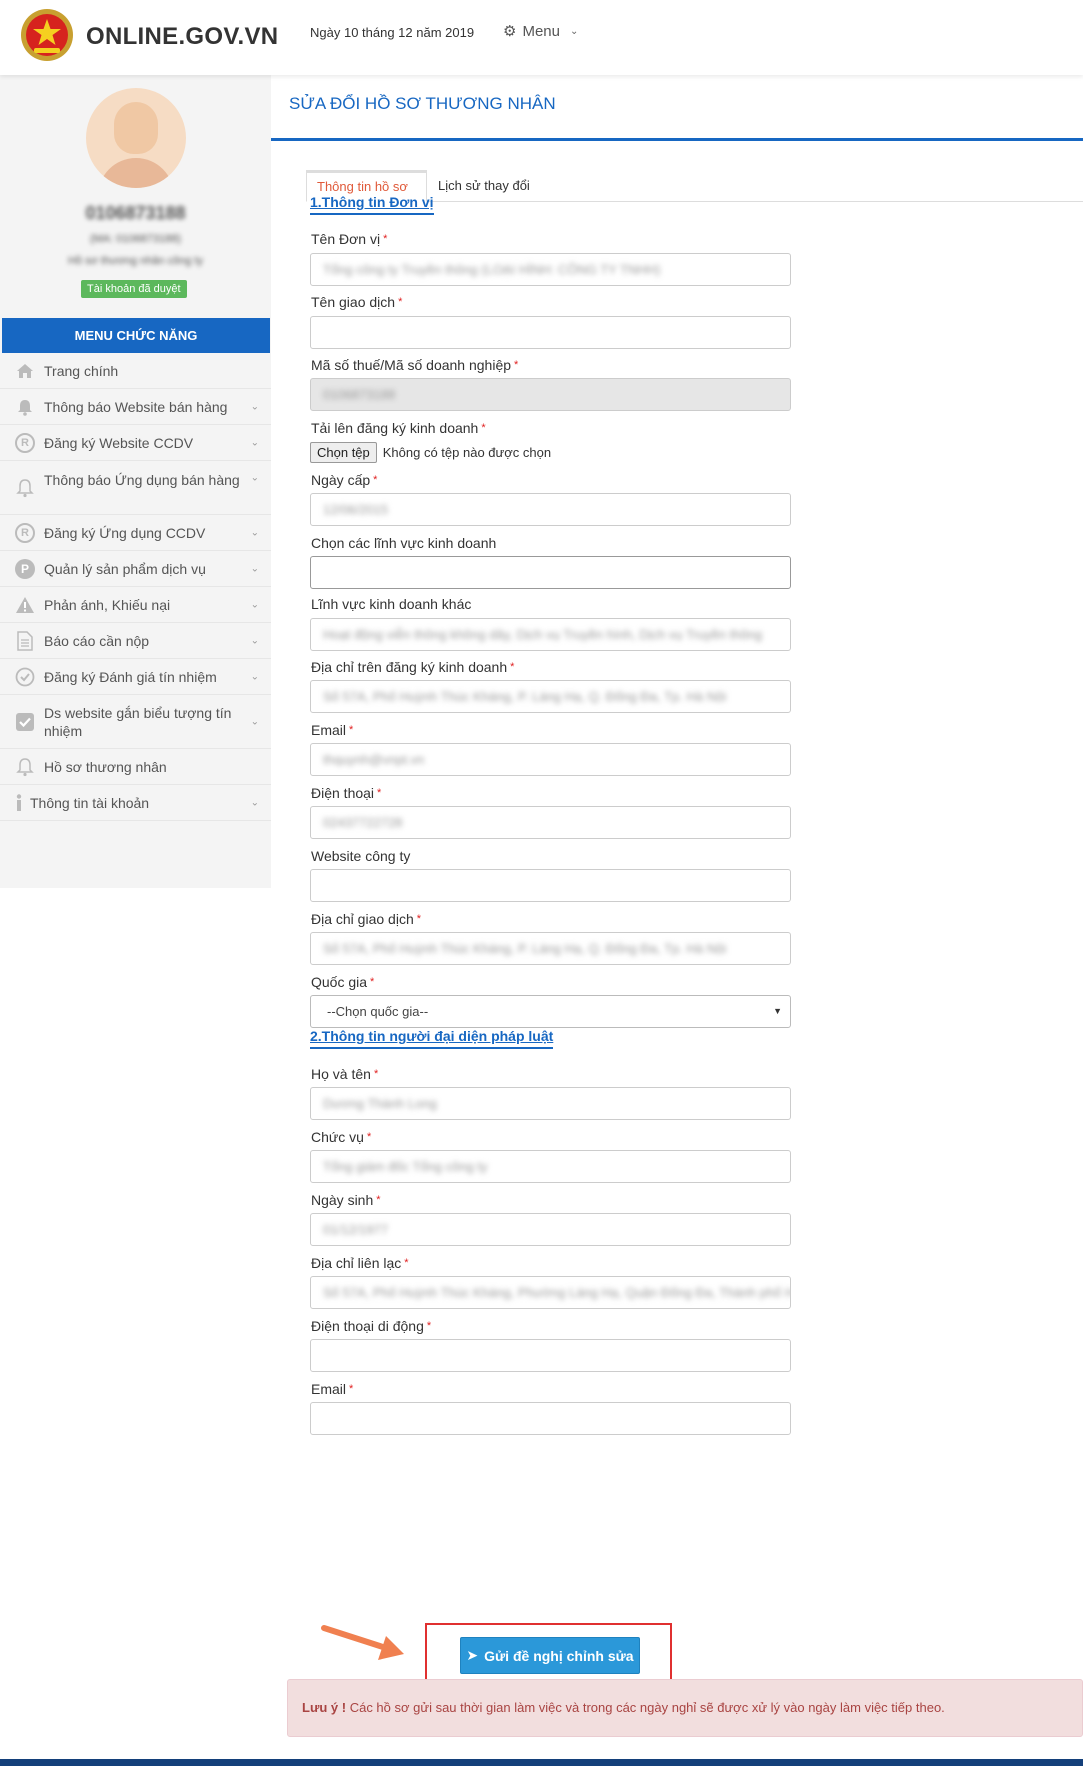 The height and width of the screenshot is (1766, 1083). I want to click on sidebar-item-label: Đăng ký Ứng dụng CCDV, so click(125, 532).